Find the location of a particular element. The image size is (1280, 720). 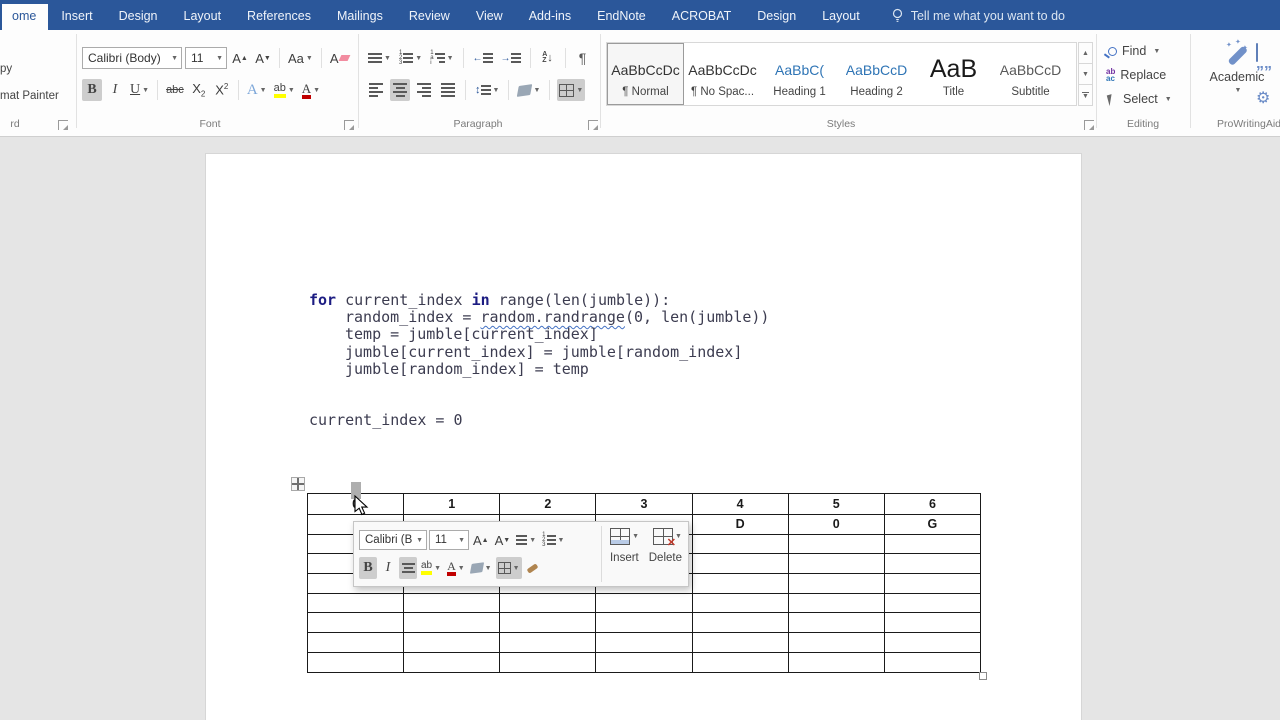

sort-button: A Z ↓ is located at coordinates (548, 58).